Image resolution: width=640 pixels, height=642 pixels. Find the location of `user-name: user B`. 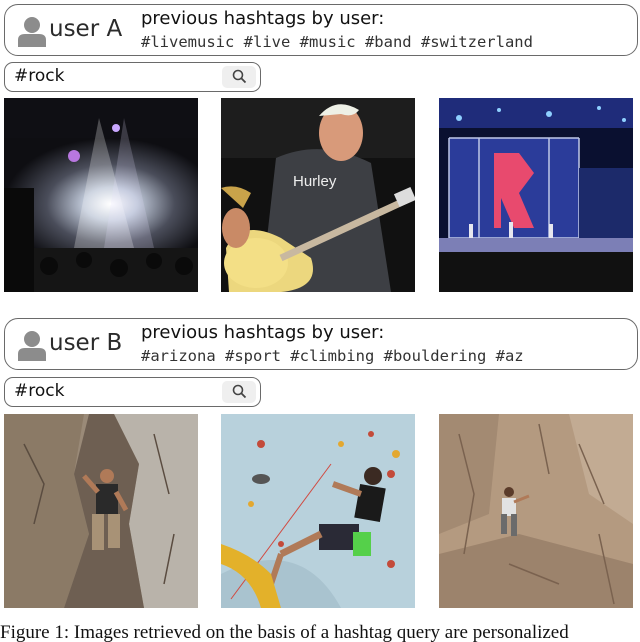

user-name: user B is located at coordinates (86, 343).